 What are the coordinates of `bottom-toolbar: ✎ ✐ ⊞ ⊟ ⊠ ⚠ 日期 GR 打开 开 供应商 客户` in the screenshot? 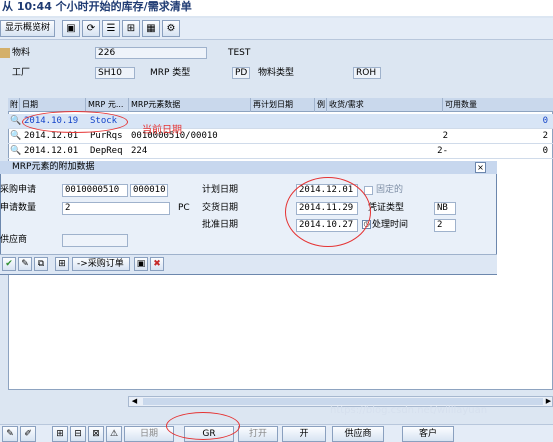 It's located at (276, 433).